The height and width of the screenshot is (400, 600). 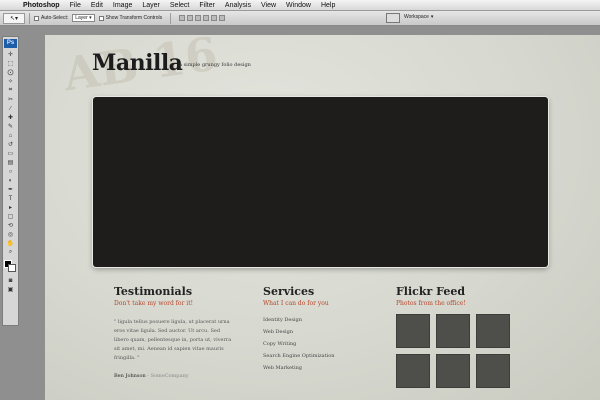 What do you see at coordinates (10, 90) in the screenshot?
I see `crop-tool-icon: ⌗` at bounding box center [10, 90].